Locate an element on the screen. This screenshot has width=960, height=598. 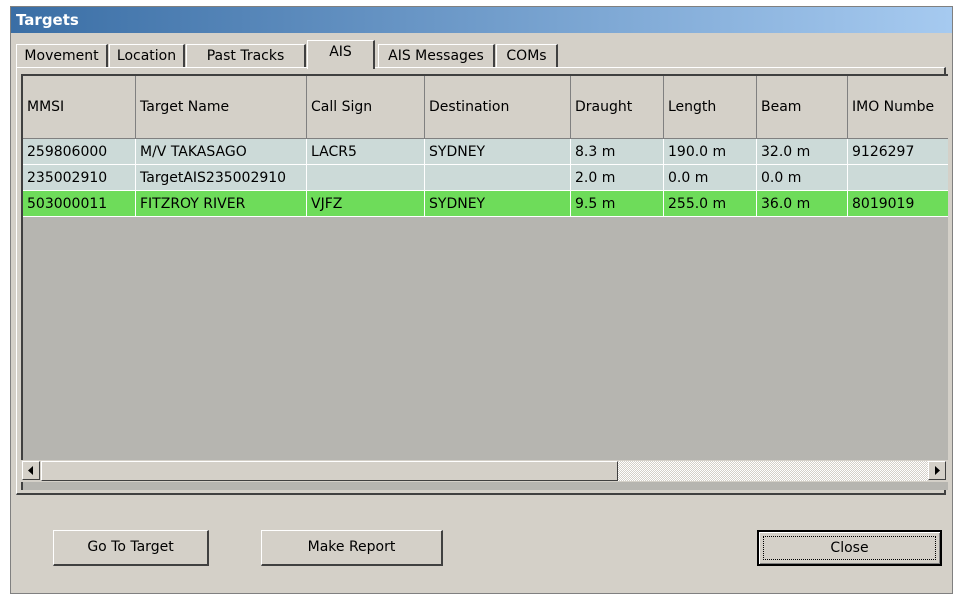
cell-beam: 36.0 m is located at coordinates (802, 204).